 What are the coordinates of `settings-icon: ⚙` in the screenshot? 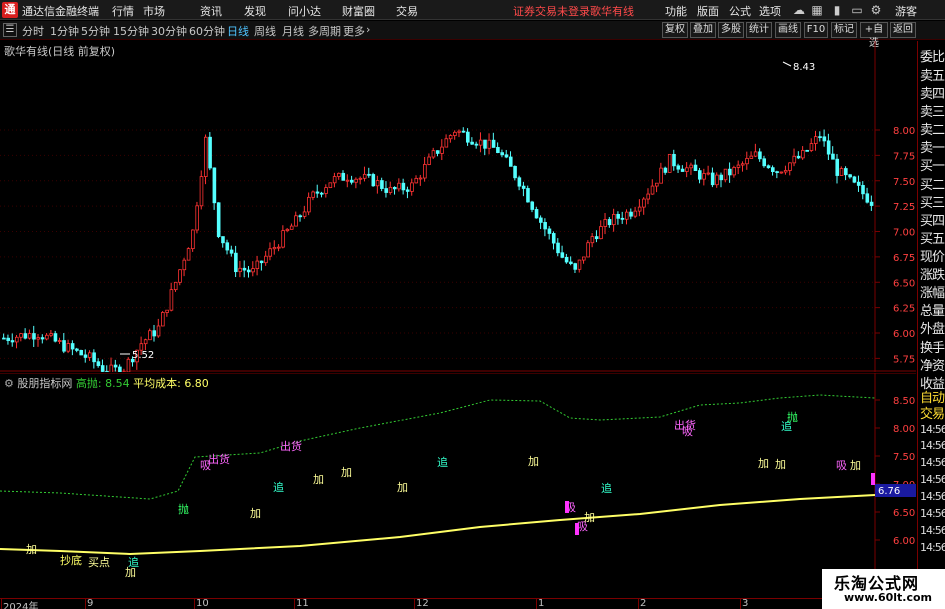 It's located at (876, 10).